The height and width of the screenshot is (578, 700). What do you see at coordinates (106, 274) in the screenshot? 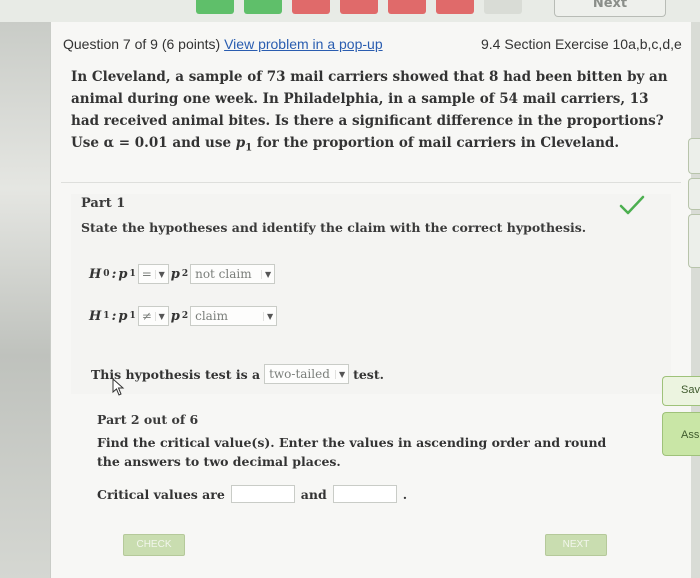
I see `h0-sub: 0` at bounding box center [106, 274].